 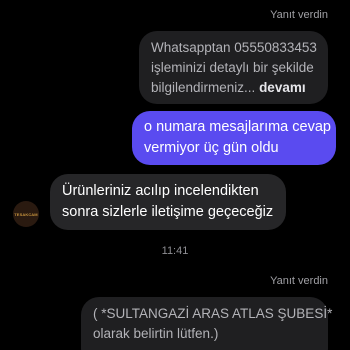 I want to click on show-more-link: devamı, so click(x=282, y=87).